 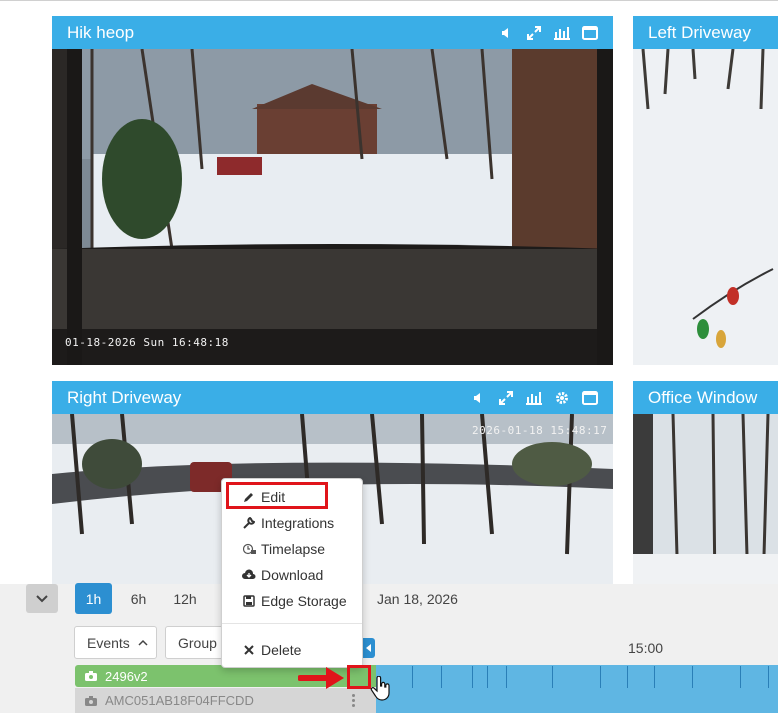 I want to click on menu-item-label: Edge Storage, so click(x=304, y=601).